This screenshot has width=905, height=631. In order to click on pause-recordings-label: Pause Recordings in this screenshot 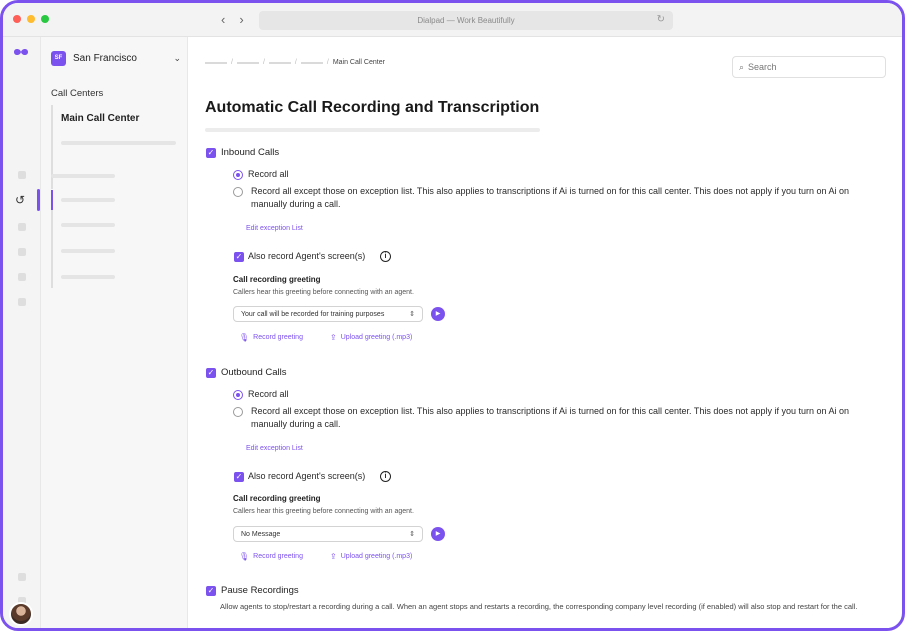, I will do `click(260, 590)`.